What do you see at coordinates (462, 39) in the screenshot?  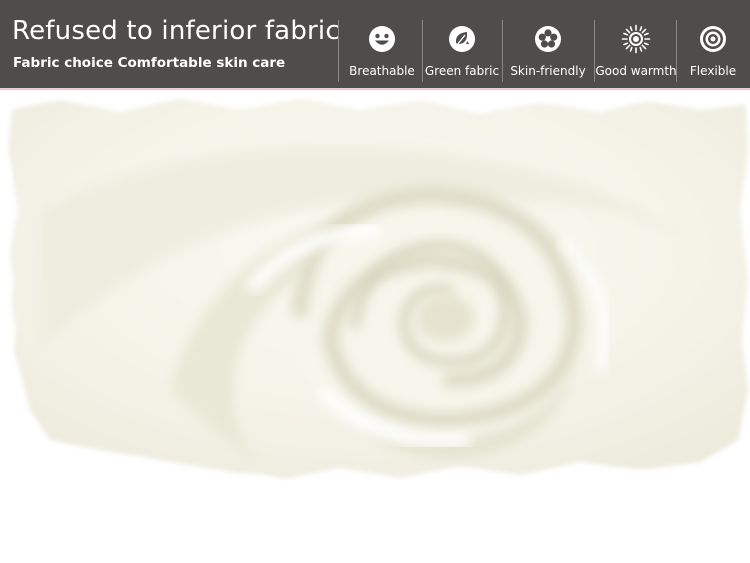 I see `recycle-leaf-icon` at bounding box center [462, 39].